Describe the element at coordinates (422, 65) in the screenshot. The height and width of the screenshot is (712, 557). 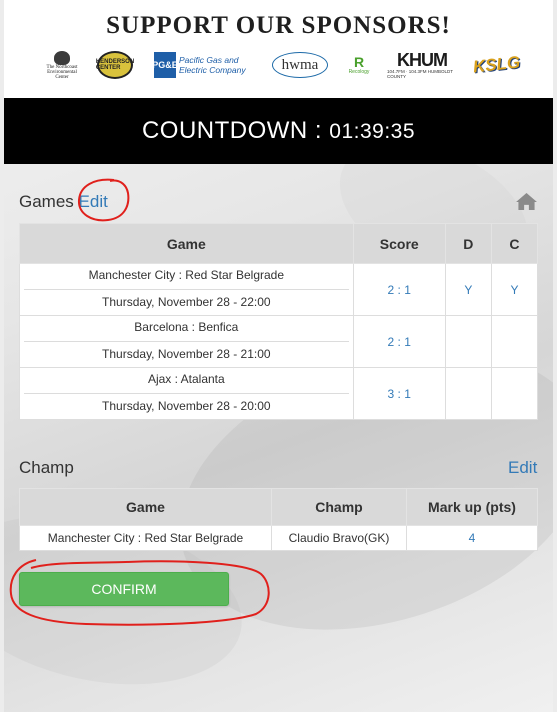
I see `sponsor-logo-khum: KHUM 104.7FM · 104.3FM HUMBOLDT COUNTY` at that location.